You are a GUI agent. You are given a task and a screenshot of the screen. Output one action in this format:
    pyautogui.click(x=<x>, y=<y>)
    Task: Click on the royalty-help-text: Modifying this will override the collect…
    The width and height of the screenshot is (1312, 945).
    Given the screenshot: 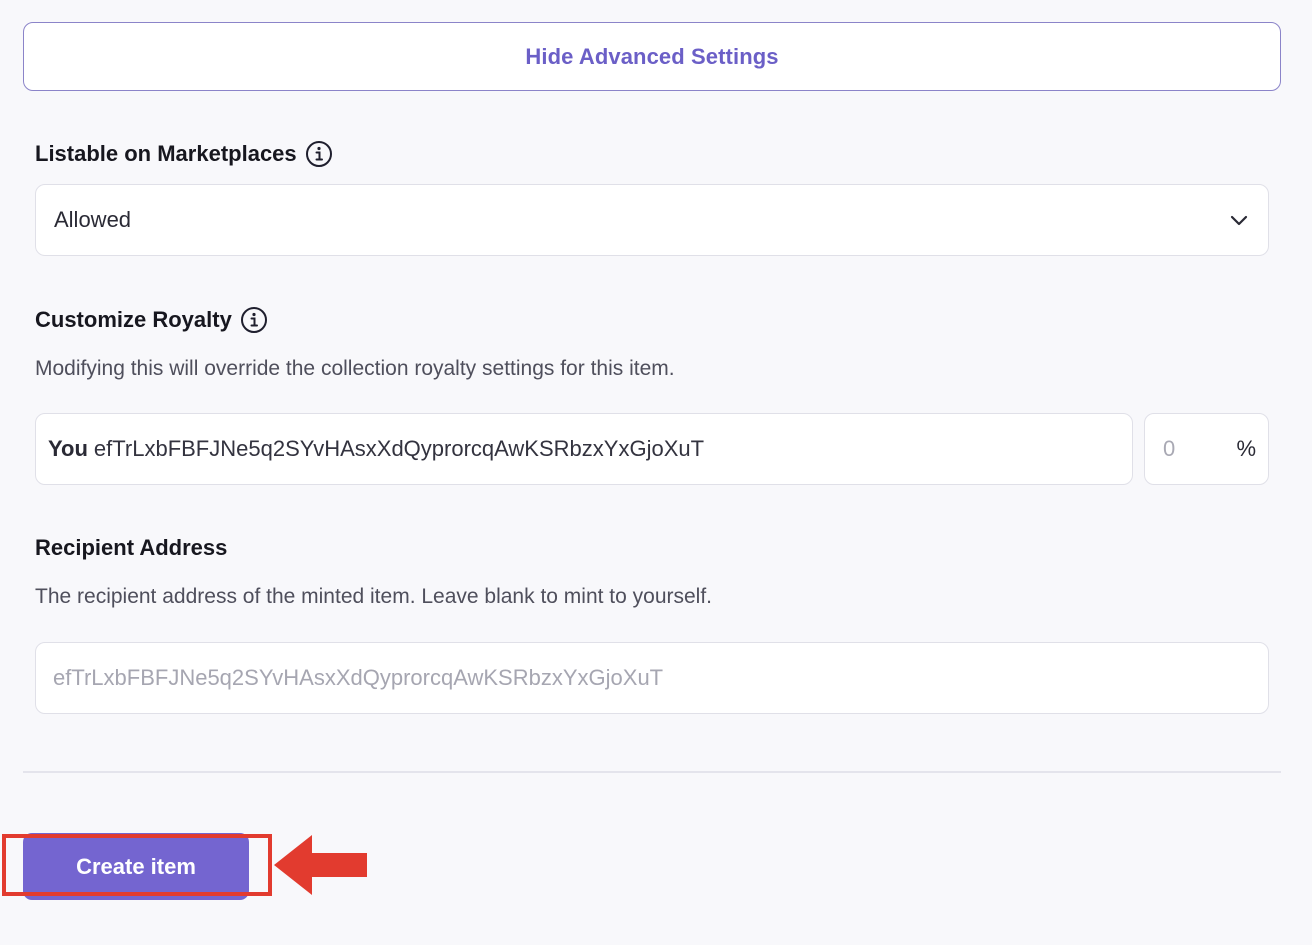 What is the action you would take?
    pyautogui.click(x=355, y=368)
    